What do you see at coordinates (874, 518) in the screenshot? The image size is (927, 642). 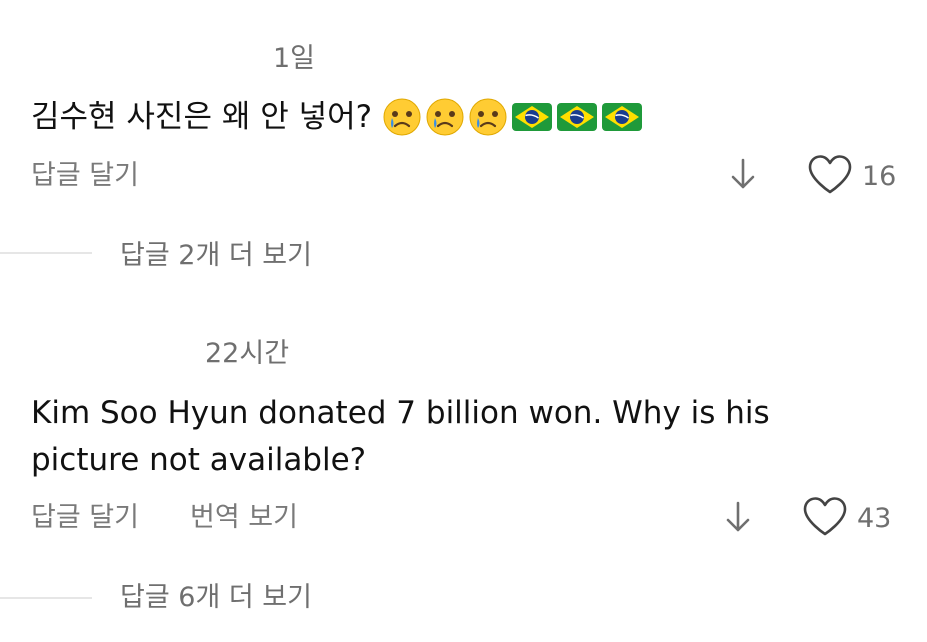 I see `like-count: 43` at bounding box center [874, 518].